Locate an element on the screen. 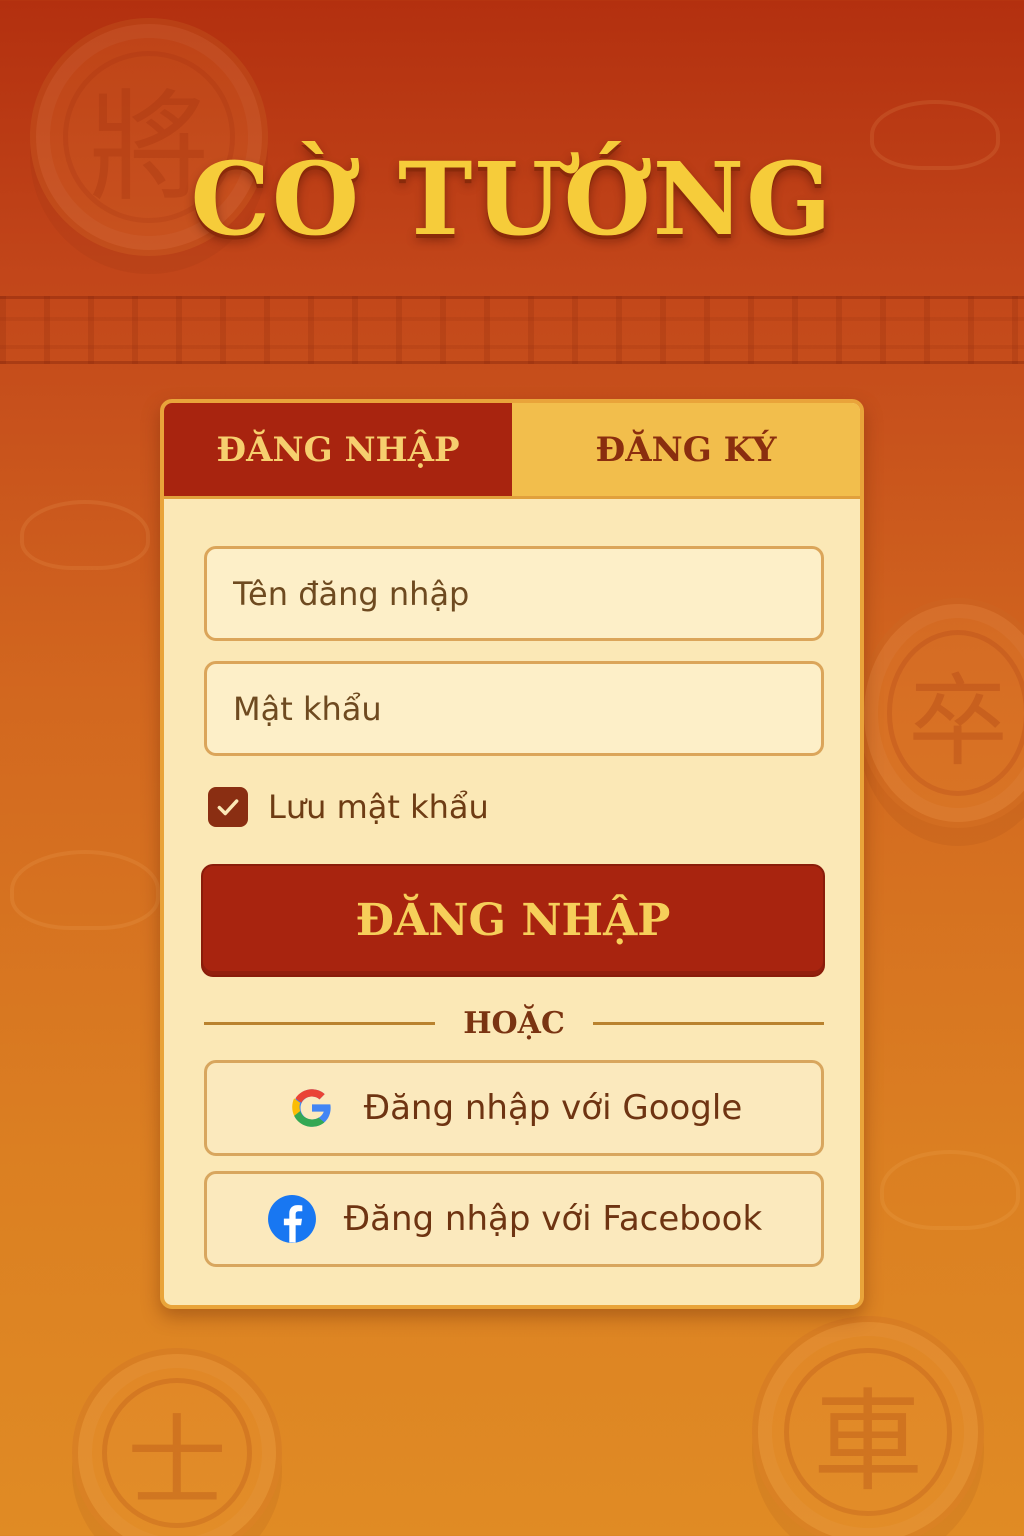 The image size is (1024, 1536). tab-register: ĐĂNG KÝ is located at coordinates (686, 449).